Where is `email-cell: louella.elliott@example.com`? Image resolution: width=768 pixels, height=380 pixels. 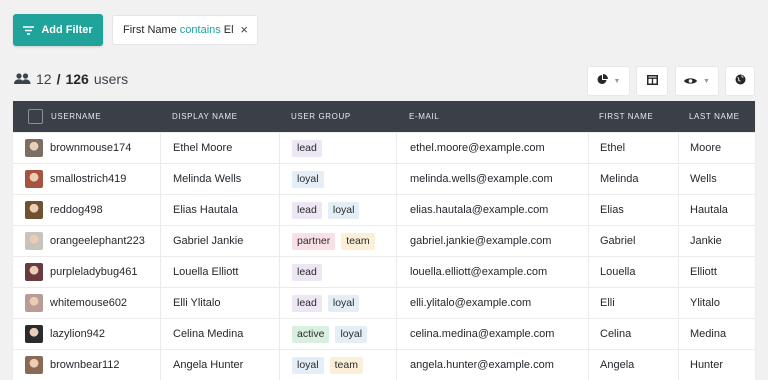 email-cell: louella.elliott@example.com is located at coordinates (492, 272).